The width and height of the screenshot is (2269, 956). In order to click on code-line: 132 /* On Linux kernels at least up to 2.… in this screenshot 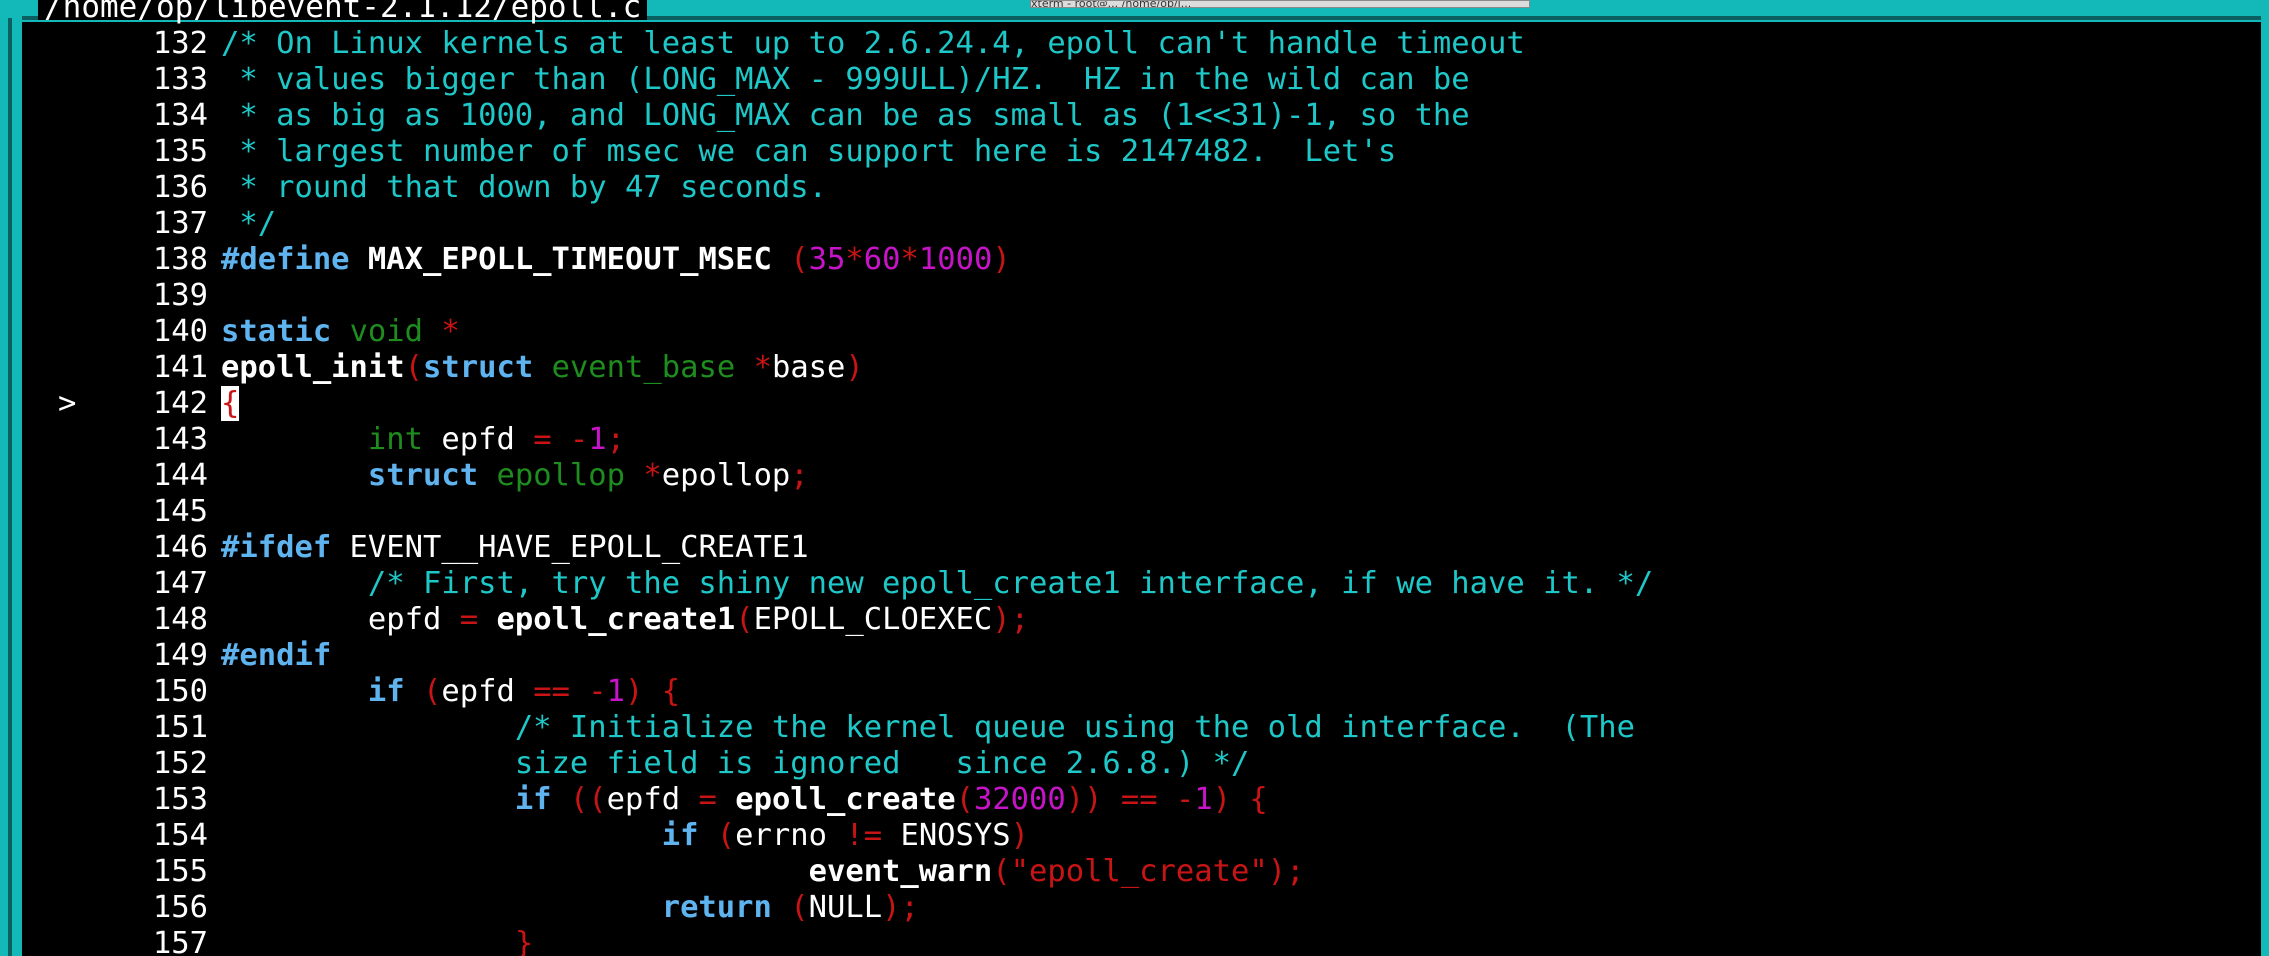, I will do `click(1139, 44)`.